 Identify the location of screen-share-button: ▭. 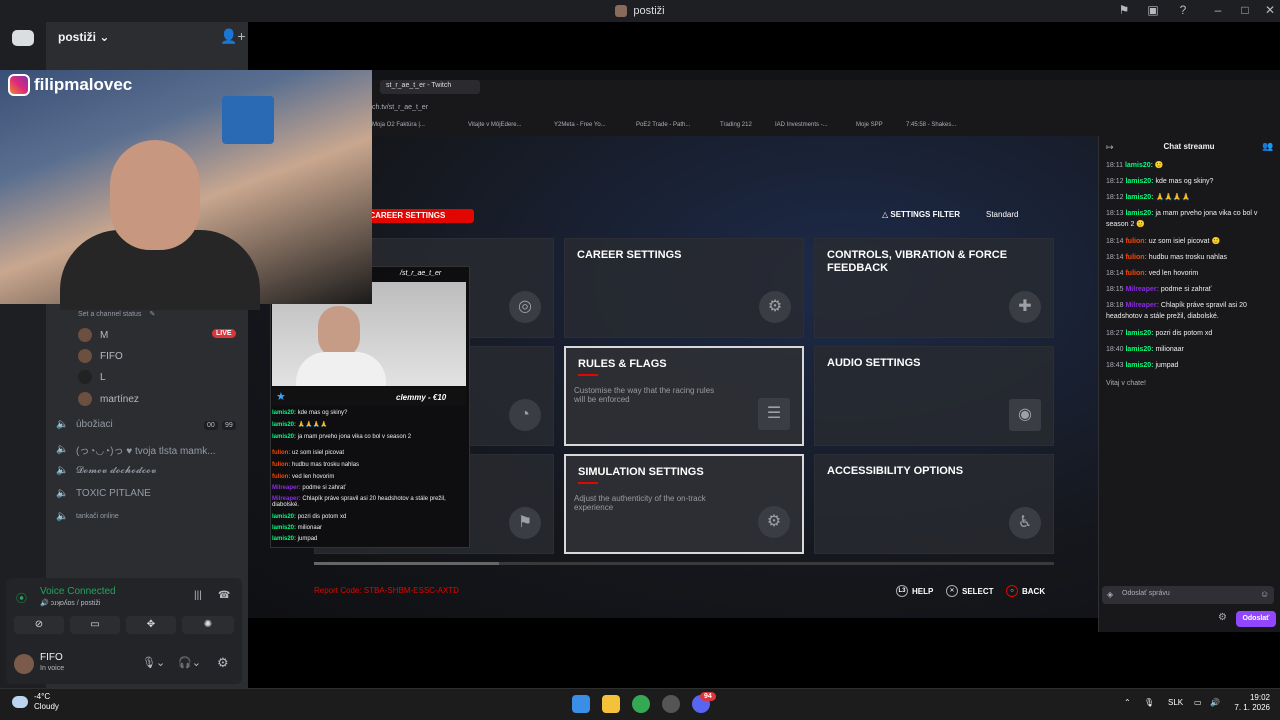
(95, 625).